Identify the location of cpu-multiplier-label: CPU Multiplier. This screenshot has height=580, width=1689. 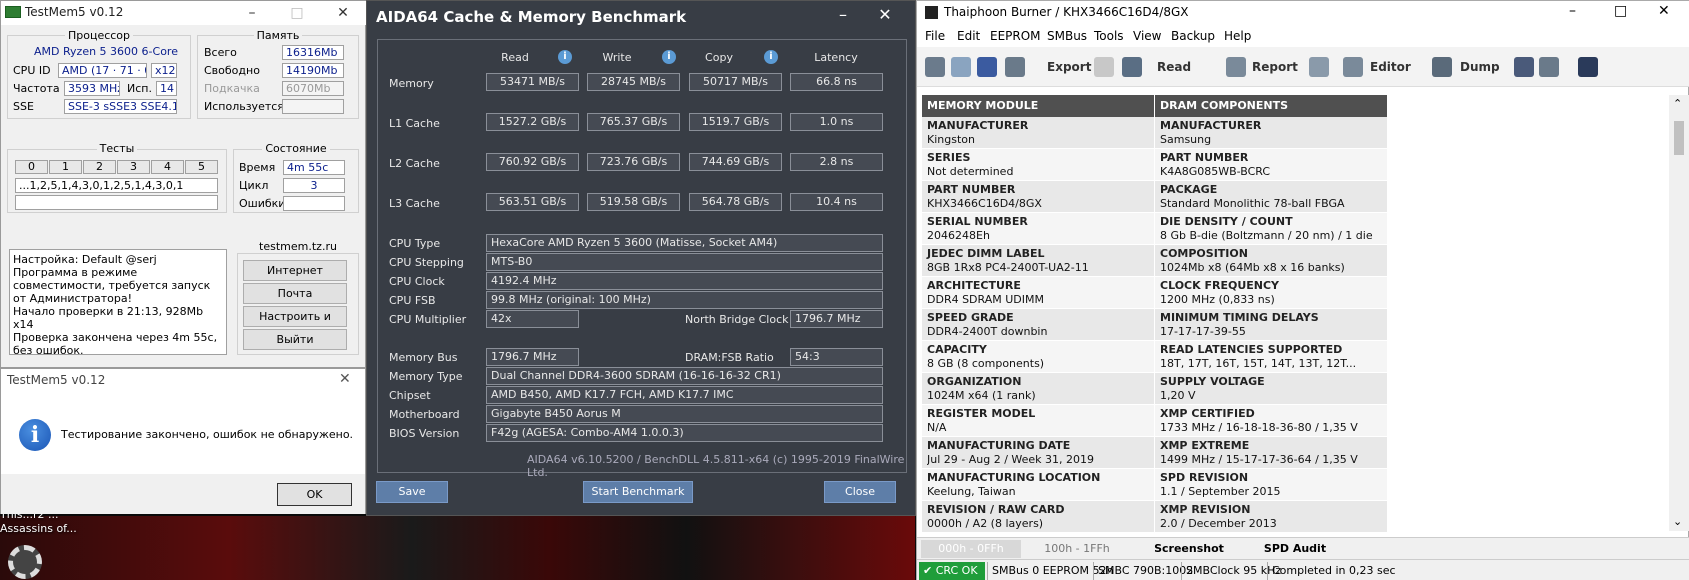
(428, 319).